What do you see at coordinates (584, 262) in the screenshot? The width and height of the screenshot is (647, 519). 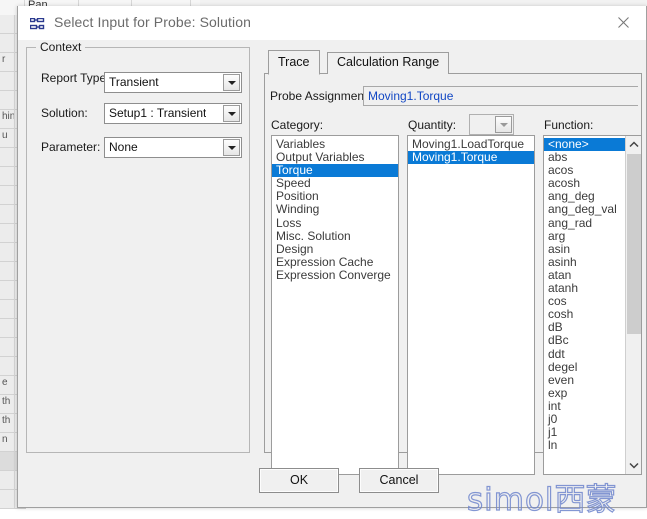 I see `function-item: asinh` at bounding box center [584, 262].